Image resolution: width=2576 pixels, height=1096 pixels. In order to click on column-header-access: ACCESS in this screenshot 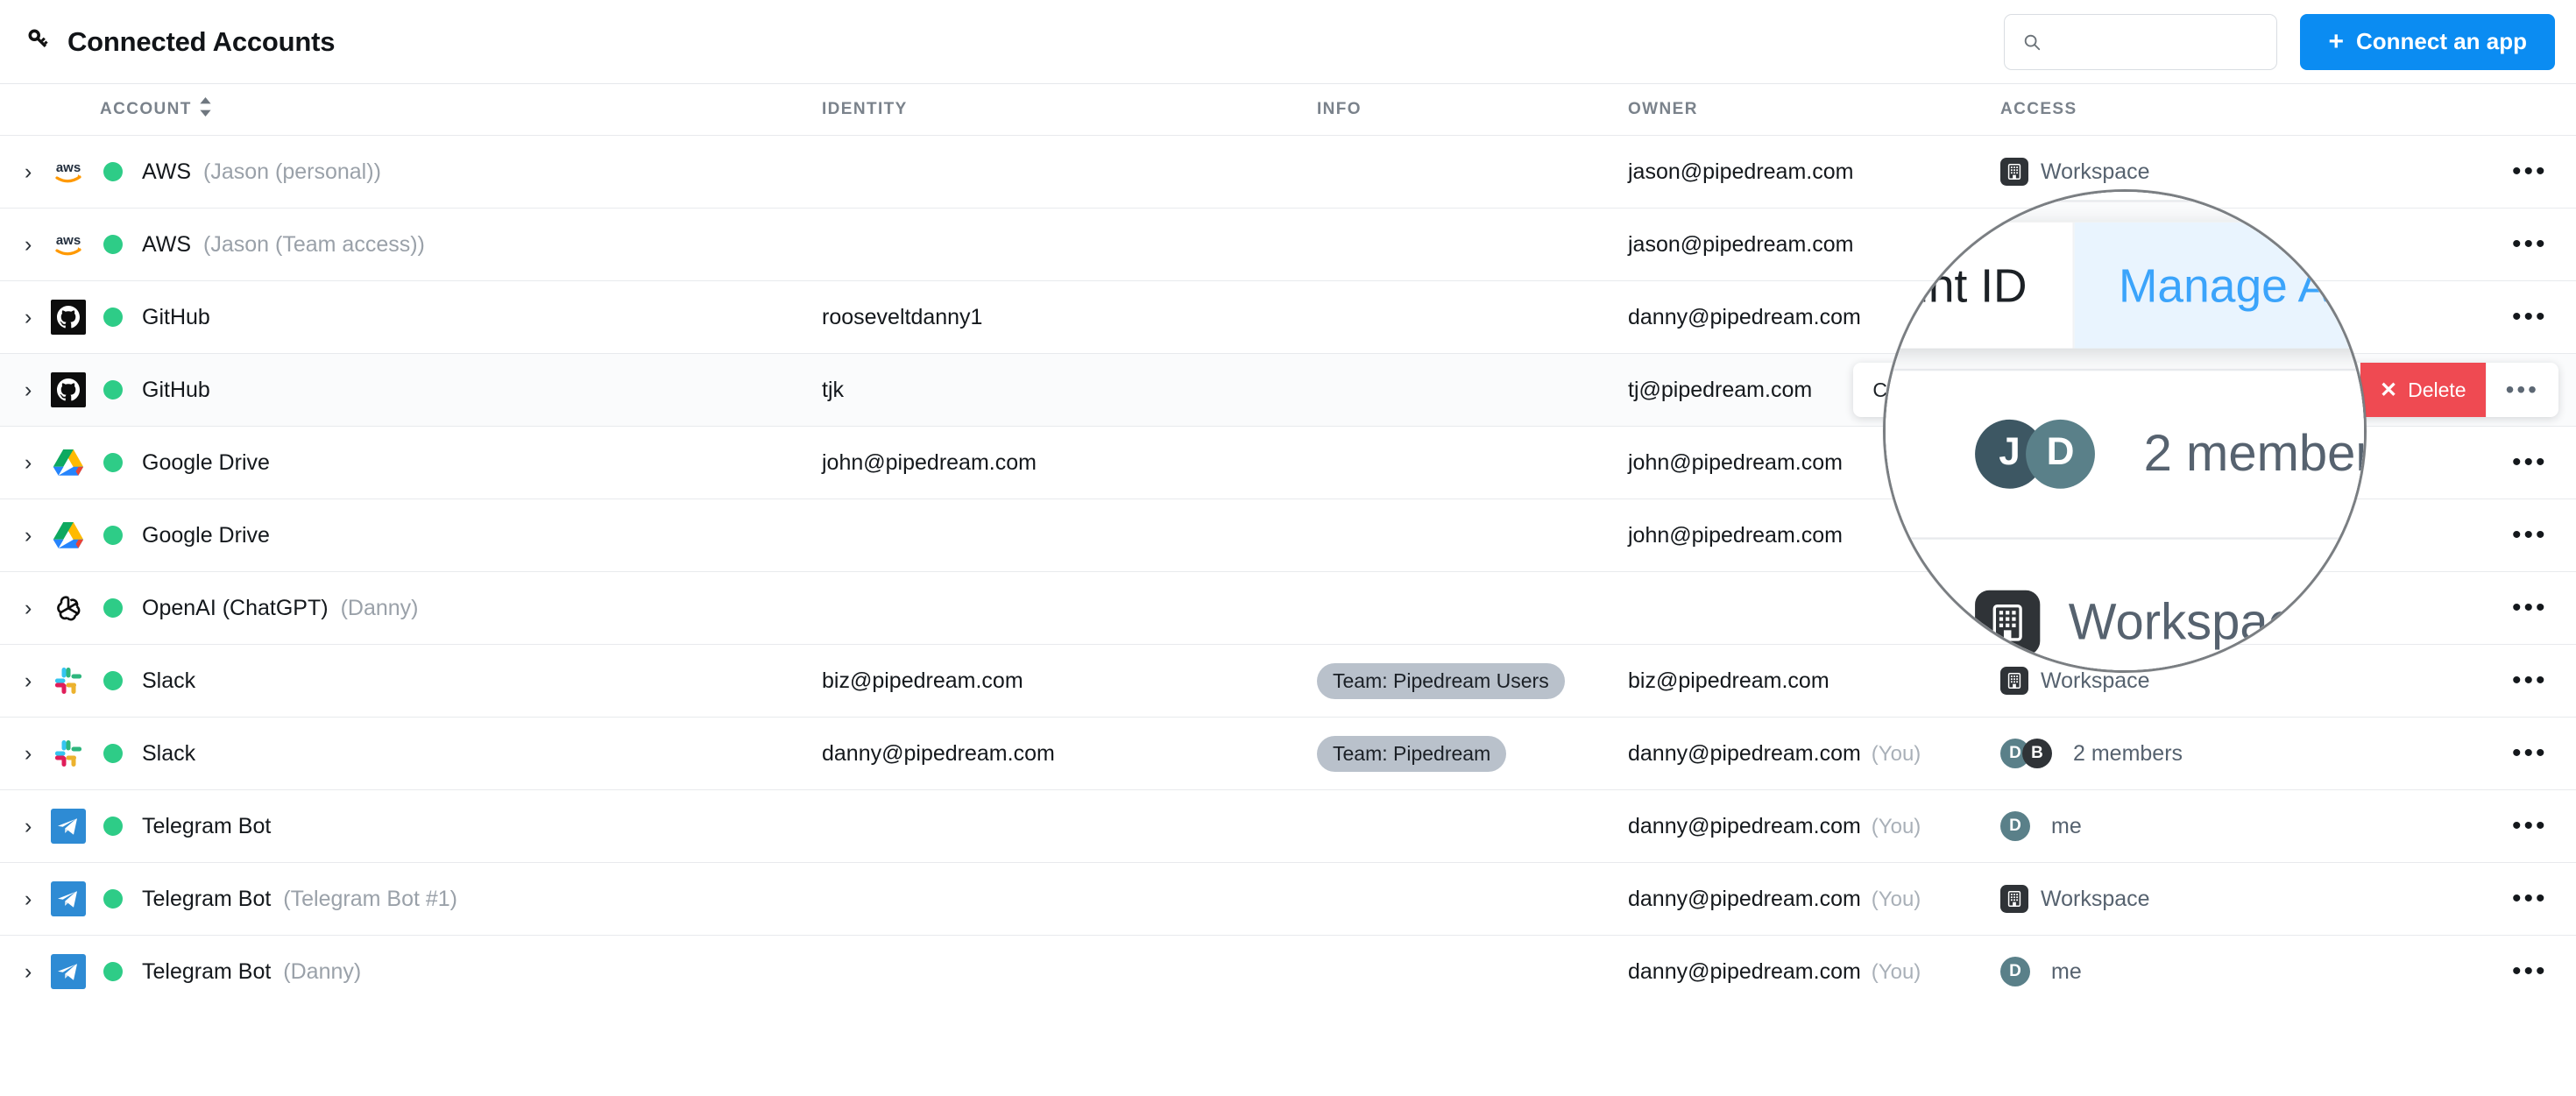, I will do `click(2236, 109)`.